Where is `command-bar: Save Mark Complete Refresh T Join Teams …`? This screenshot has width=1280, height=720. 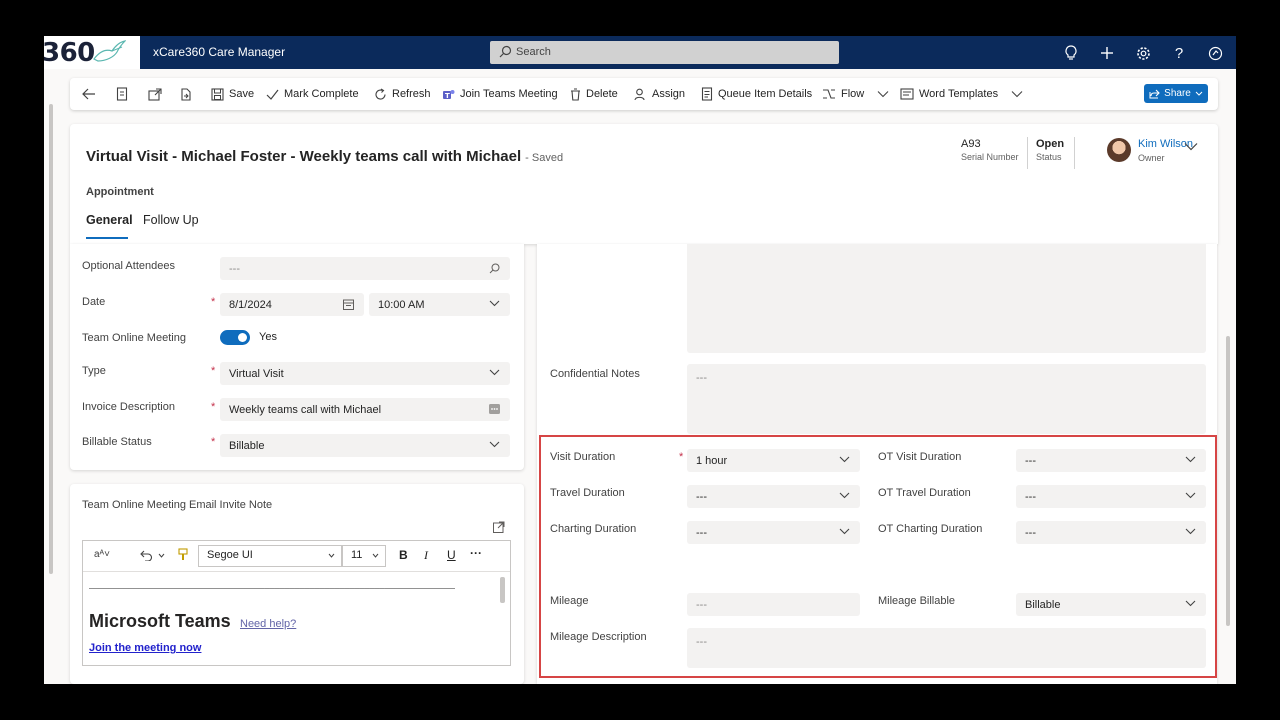 command-bar: Save Mark Complete Refresh T Join Teams … is located at coordinates (644, 94).